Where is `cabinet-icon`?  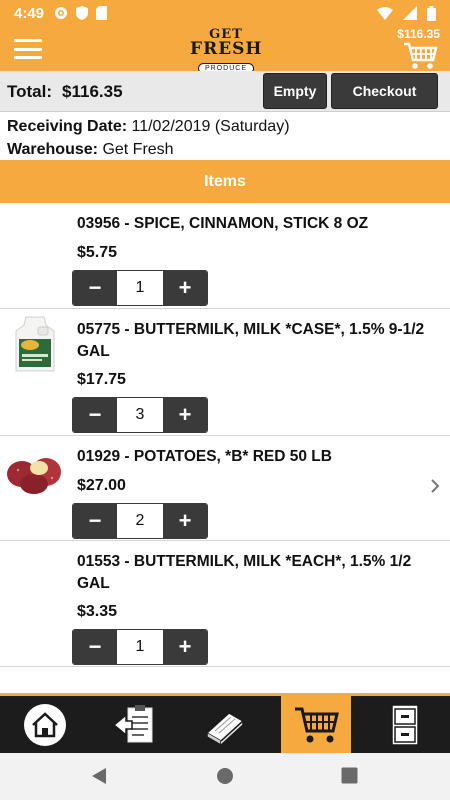 cabinet-icon is located at coordinates (405, 724).